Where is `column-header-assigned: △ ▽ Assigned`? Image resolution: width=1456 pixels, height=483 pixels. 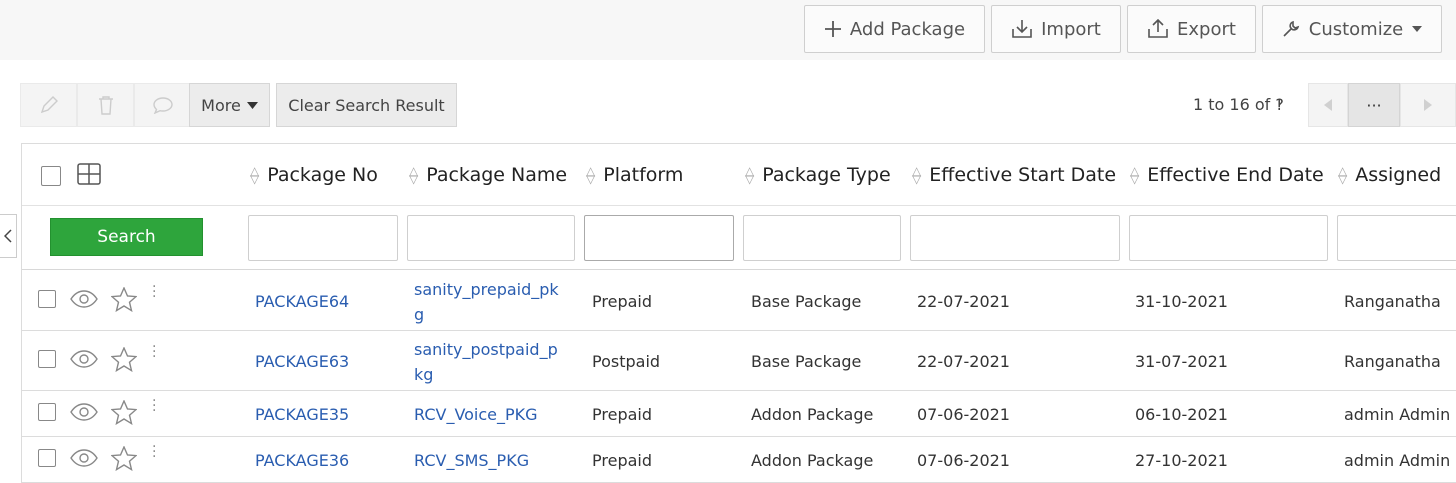 column-header-assigned: △ ▽ Assigned is located at coordinates (1389, 175).